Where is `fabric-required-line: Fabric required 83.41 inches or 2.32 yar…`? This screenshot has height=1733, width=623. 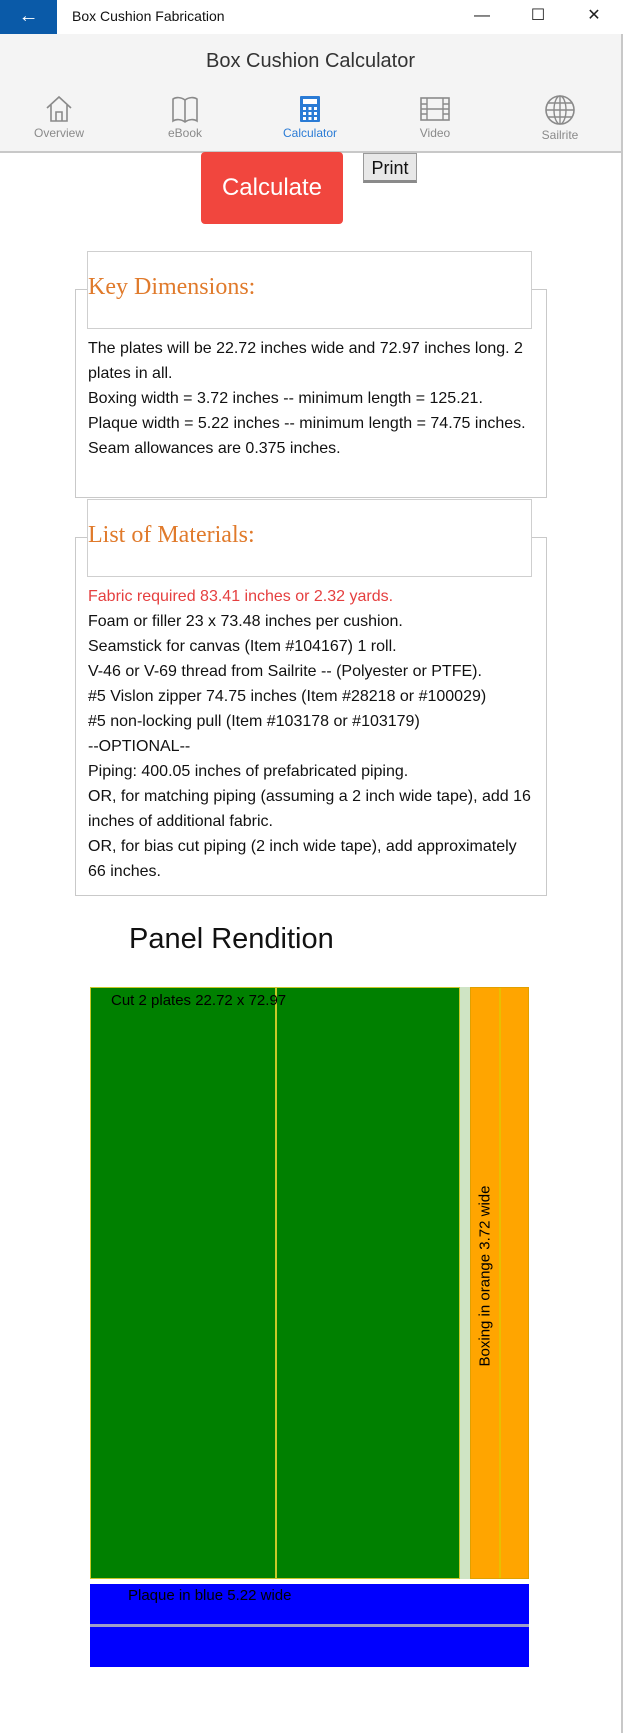
fabric-required-line: Fabric required 83.41 inches or 2.32 yar… is located at coordinates (241, 596).